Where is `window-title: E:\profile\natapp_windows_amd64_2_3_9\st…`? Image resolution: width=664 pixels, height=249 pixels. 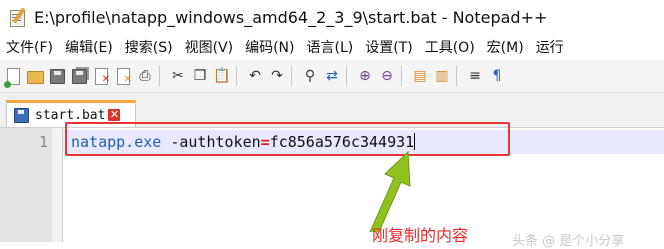 window-title: E:\profile\natapp_windows_amd64_2_3_9\st… is located at coordinates (291, 17).